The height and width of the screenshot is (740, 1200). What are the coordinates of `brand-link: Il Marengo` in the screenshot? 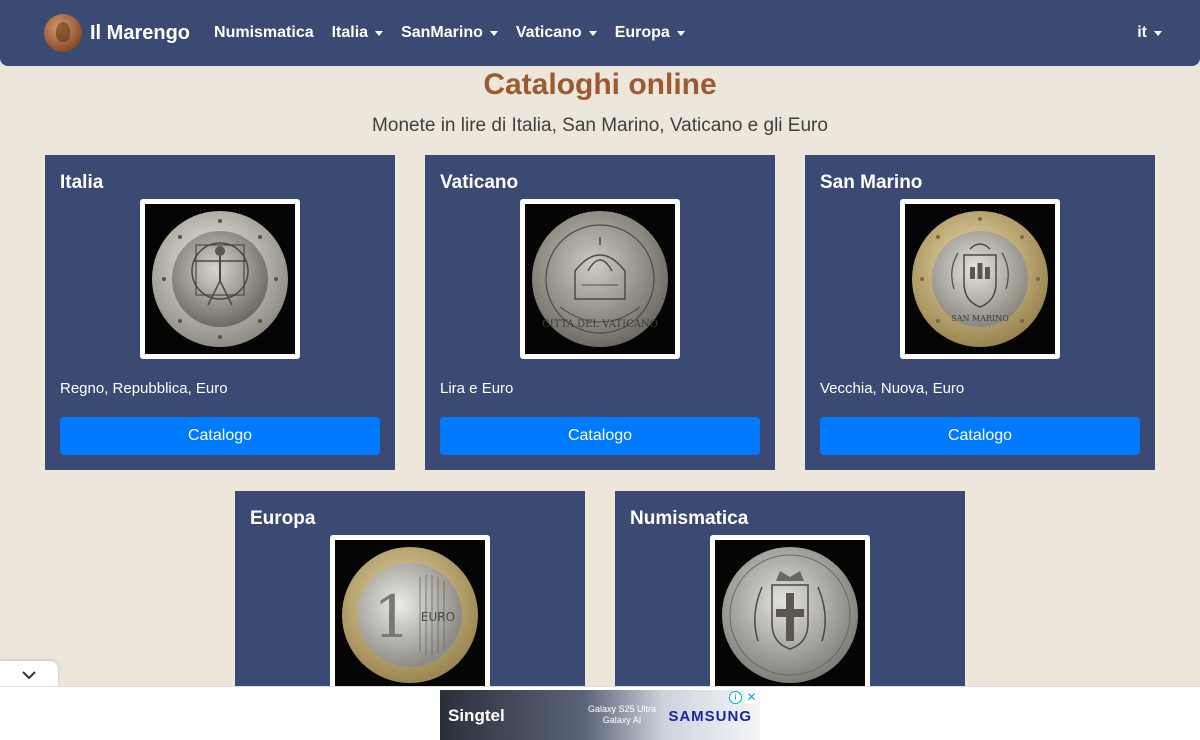 It's located at (117, 33).